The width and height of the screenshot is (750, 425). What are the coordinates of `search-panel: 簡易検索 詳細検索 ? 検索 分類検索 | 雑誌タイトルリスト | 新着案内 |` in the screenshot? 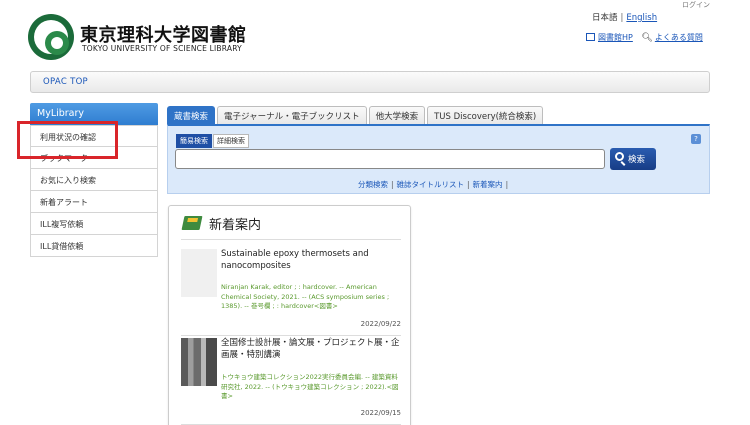 It's located at (438, 159).